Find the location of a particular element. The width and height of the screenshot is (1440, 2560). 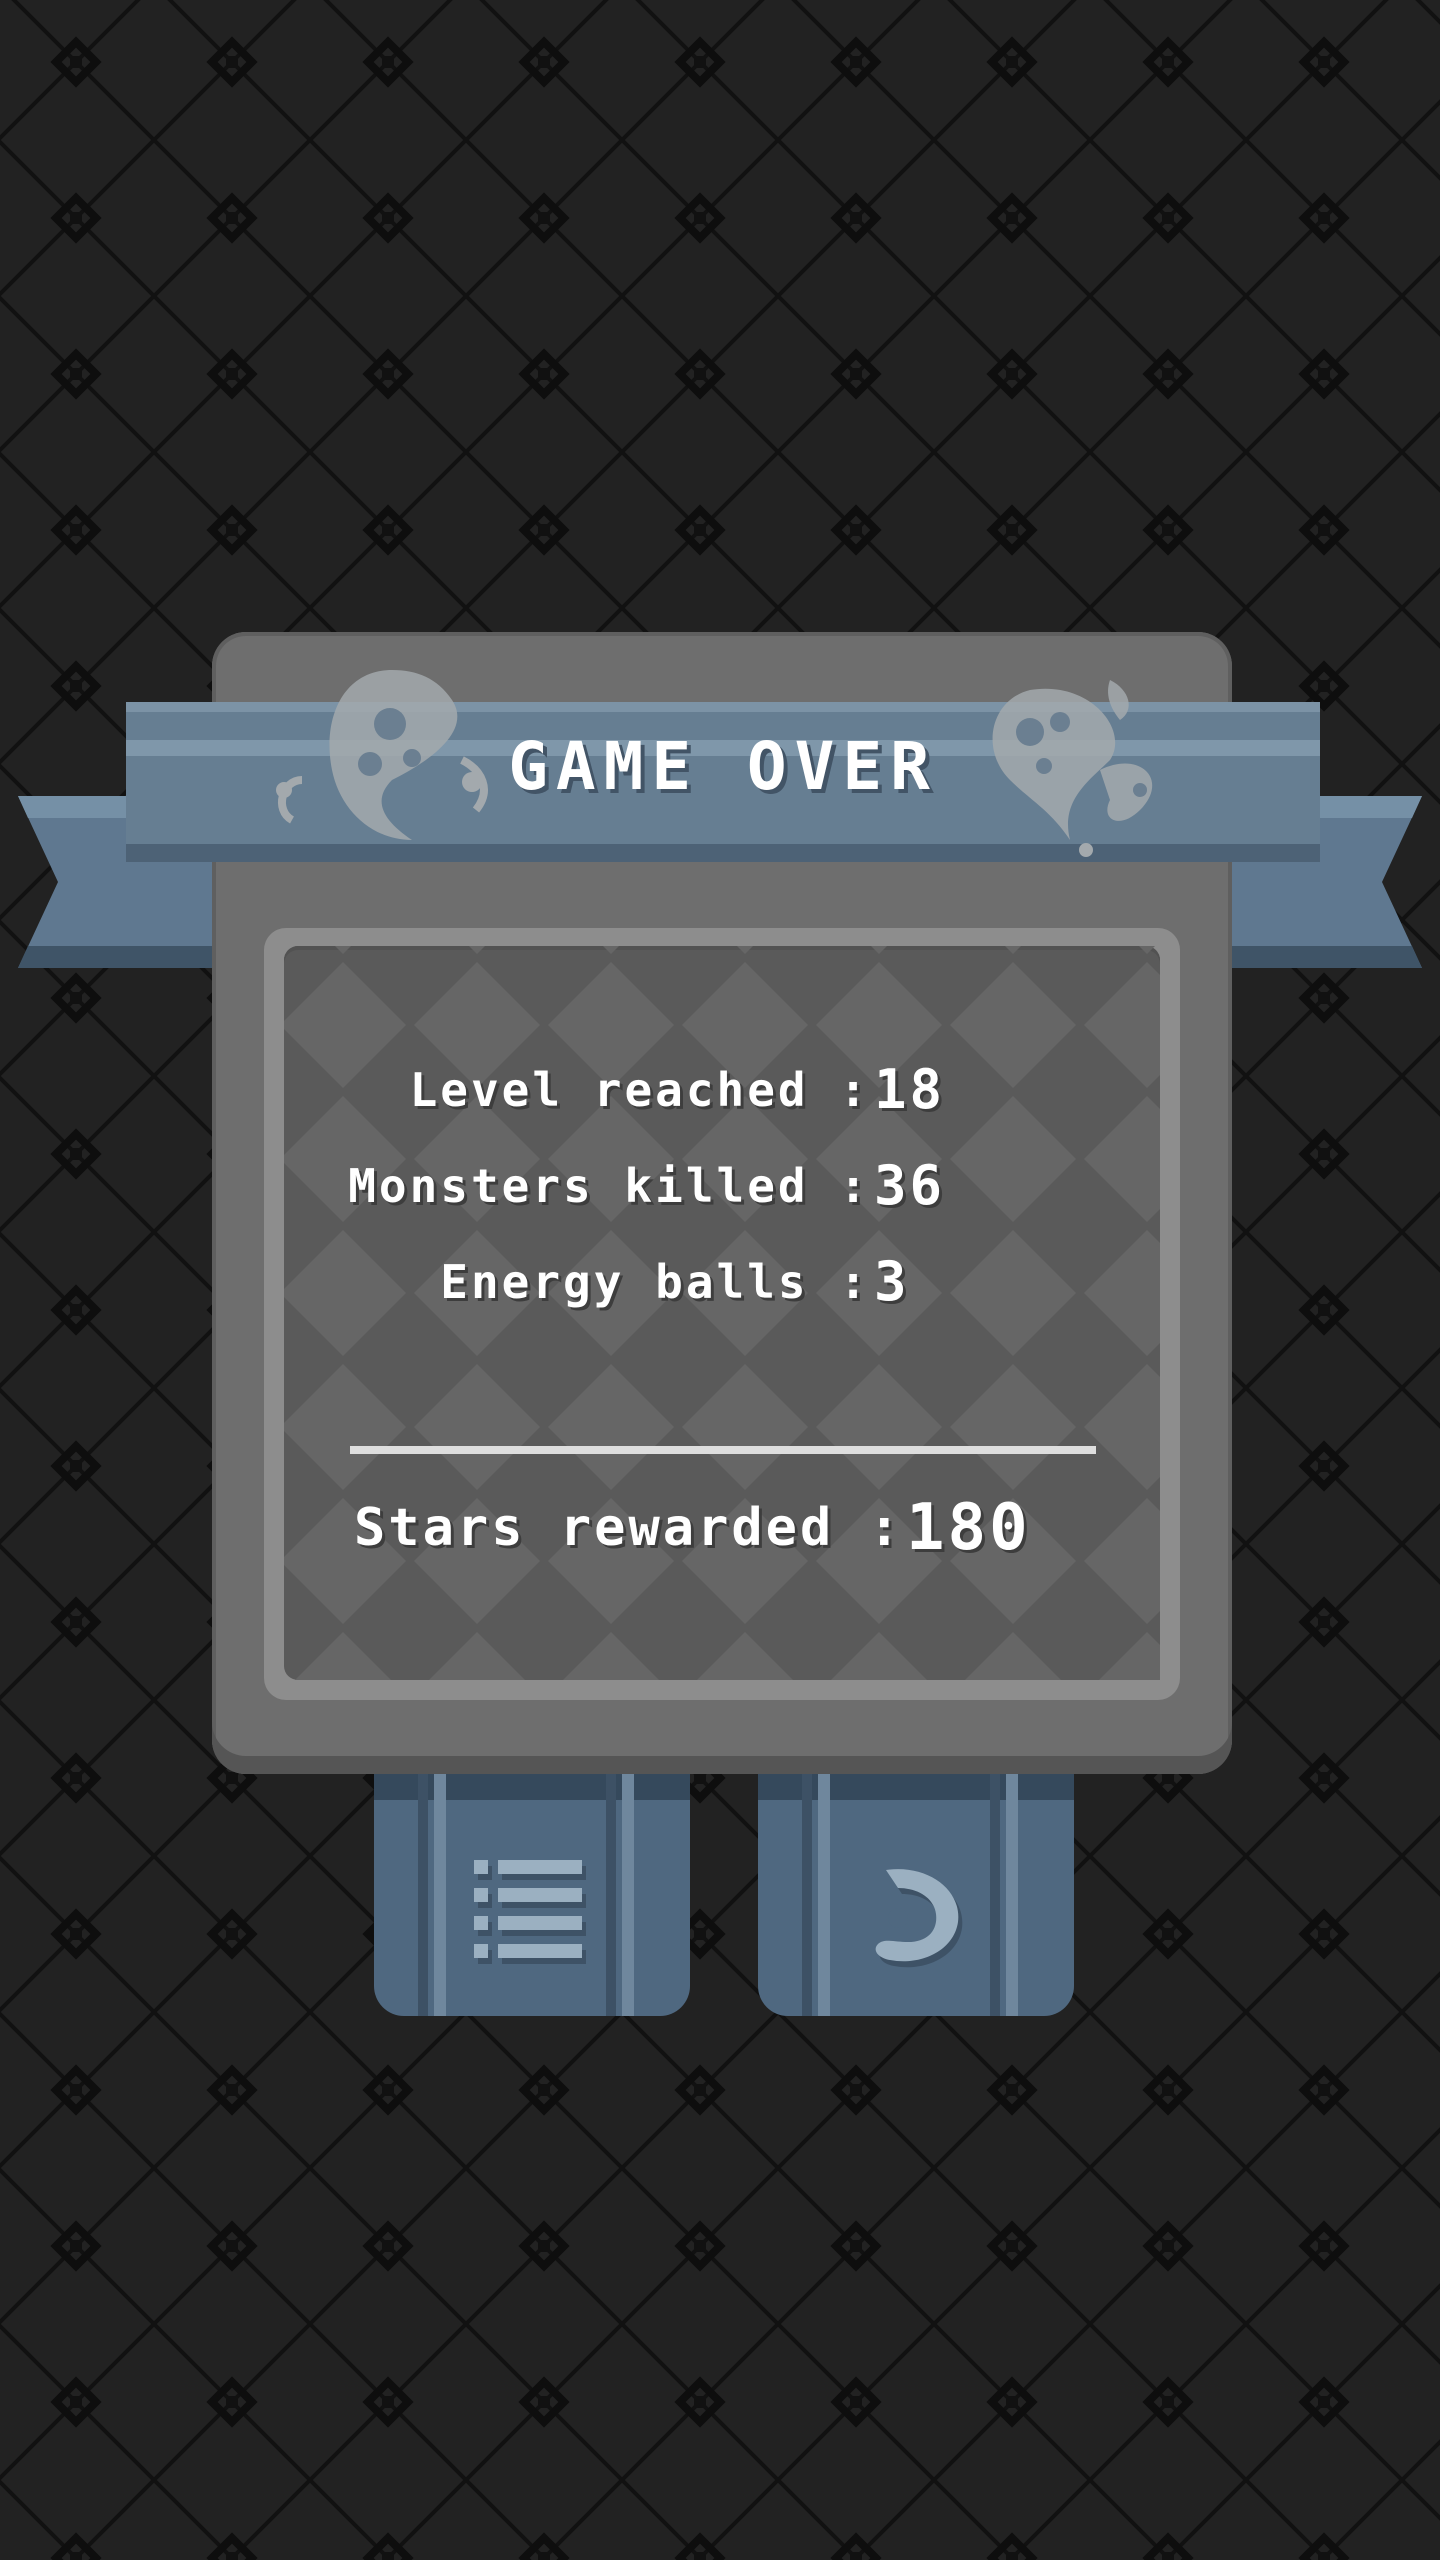

stats-divider is located at coordinates (723, 1450).